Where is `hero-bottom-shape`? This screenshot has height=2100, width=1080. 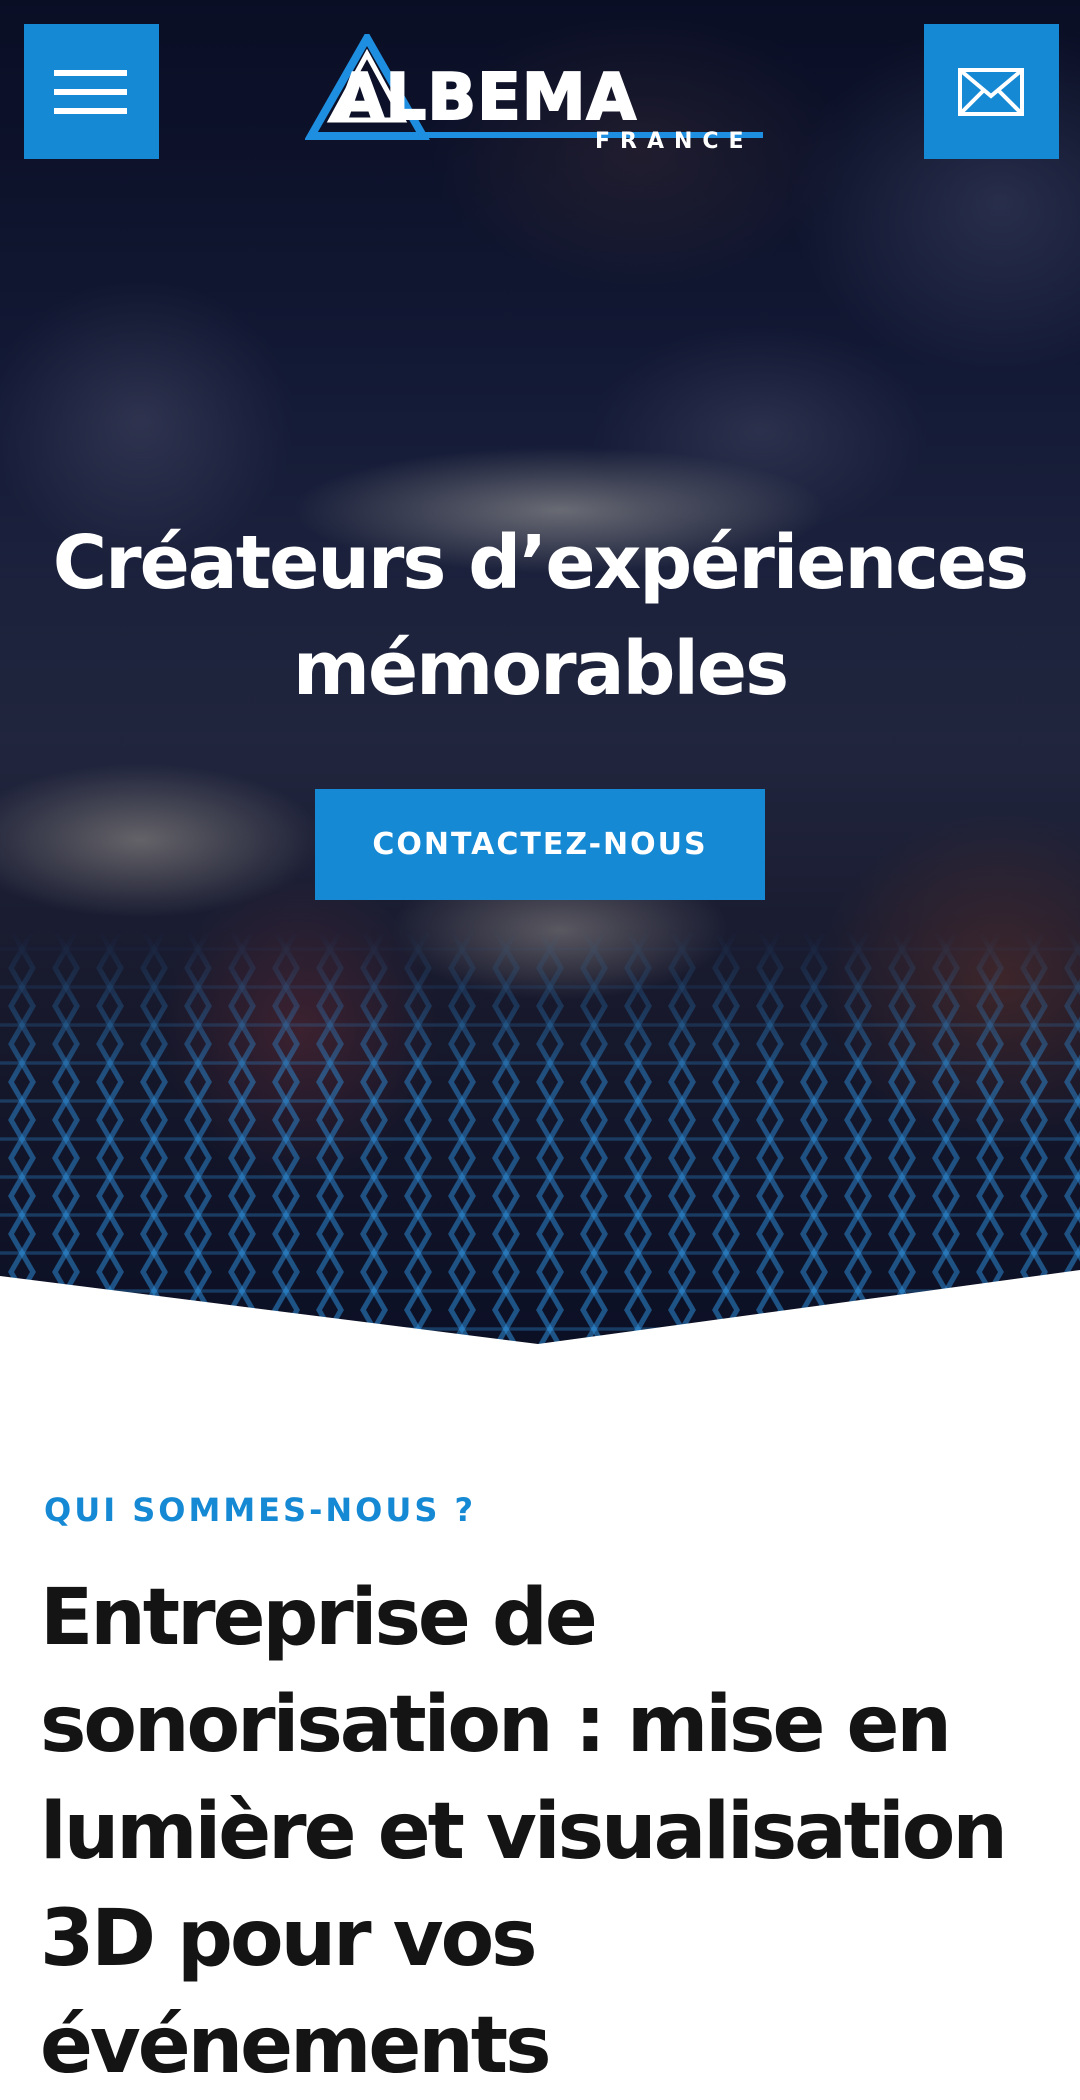
hero-bottom-shape is located at coordinates (540, 1307).